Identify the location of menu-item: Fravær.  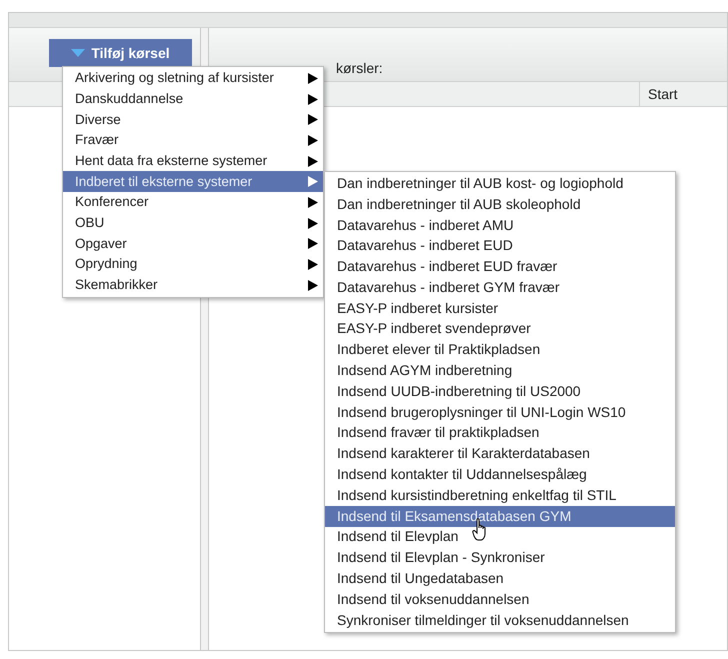
(193, 140).